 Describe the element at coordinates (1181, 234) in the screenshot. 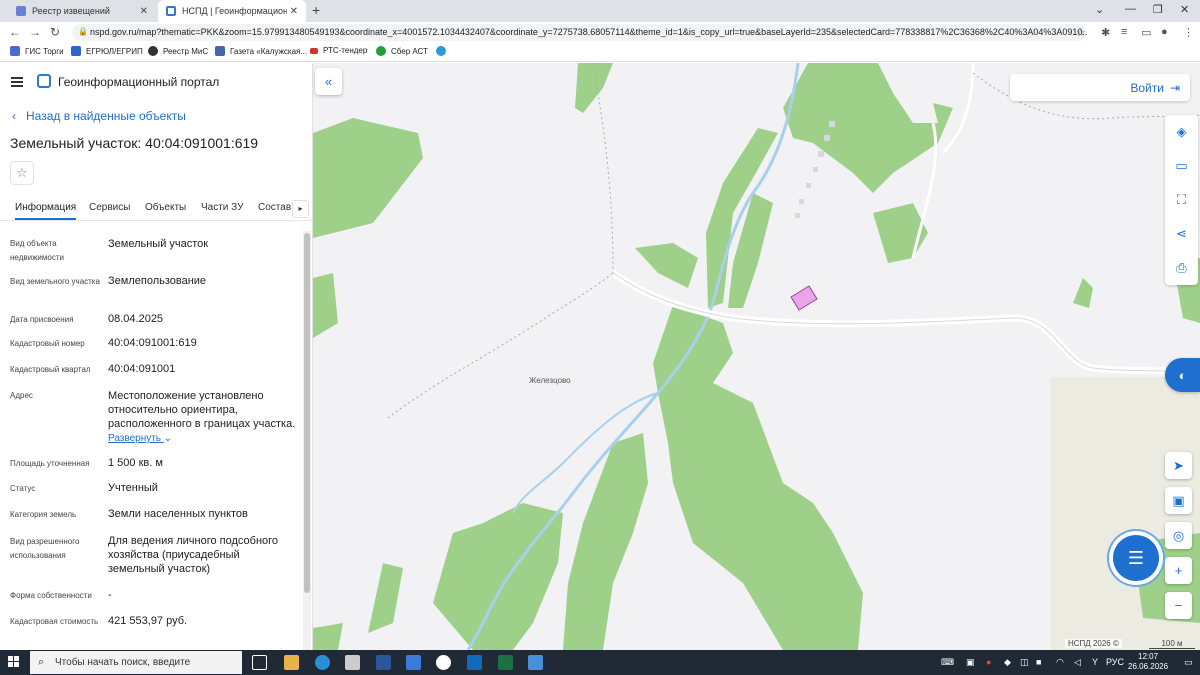

I see `share-icon: ⋖` at that location.